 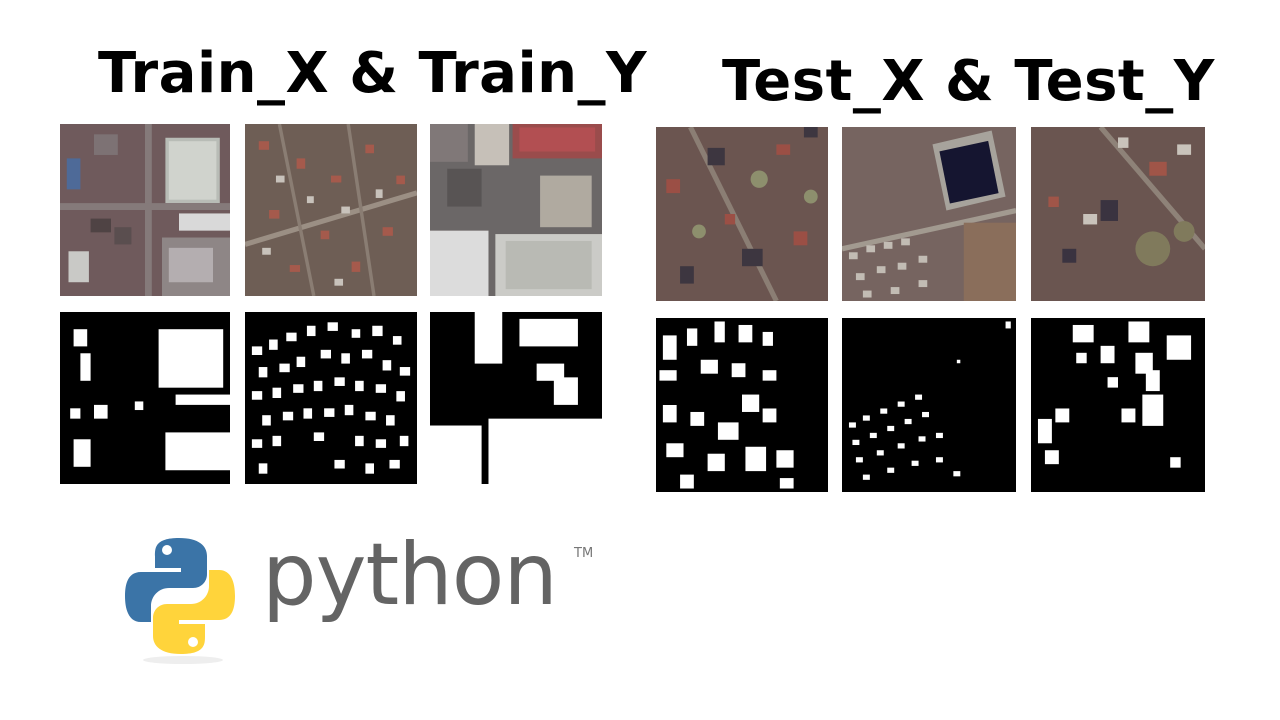 I want to click on train-title: Train_X & Train_Y, so click(x=373, y=73).